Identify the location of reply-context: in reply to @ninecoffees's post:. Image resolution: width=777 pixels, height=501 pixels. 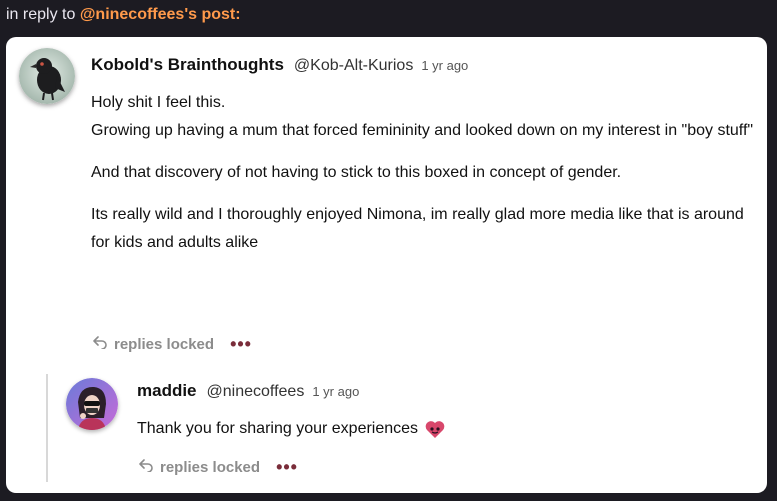
(123, 15).